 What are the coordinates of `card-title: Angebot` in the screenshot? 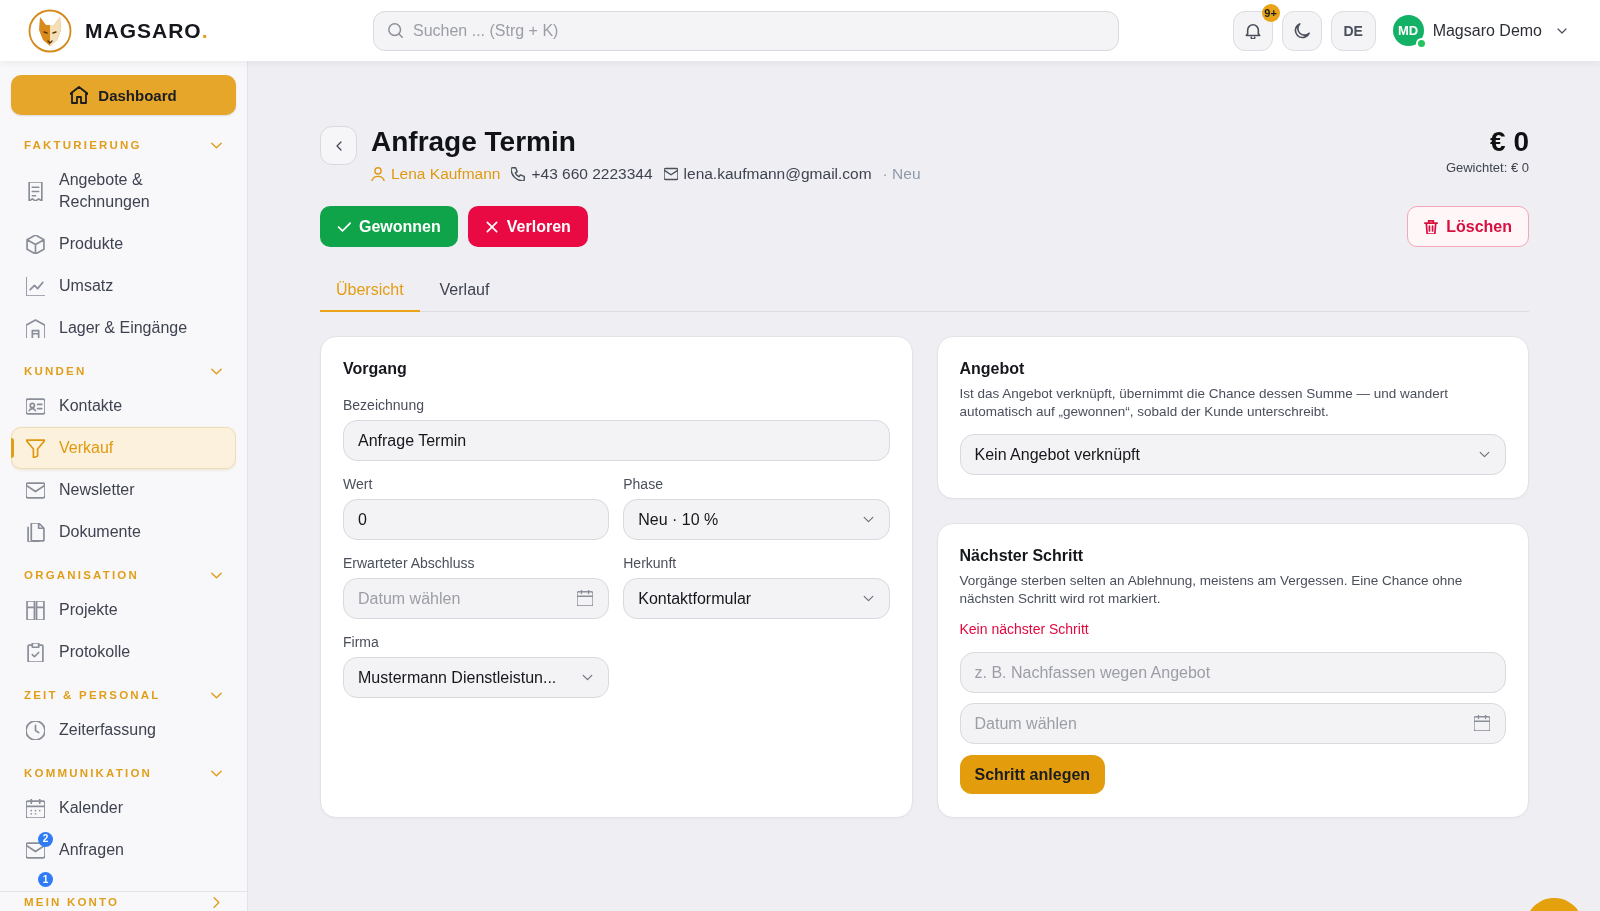 It's located at (992, 369).